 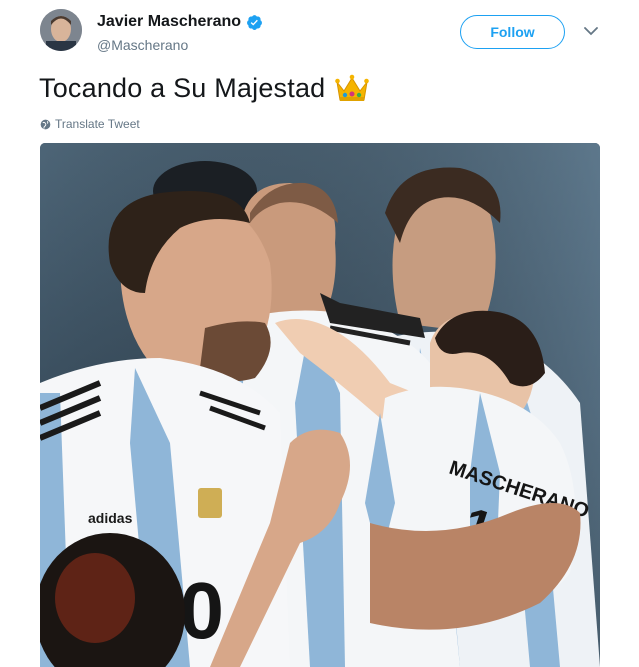 What do you see at coordinates (169, 22) in the screenshot?
I see `author-name-text: Javier Mascherano` at bounding box center [169, 22].